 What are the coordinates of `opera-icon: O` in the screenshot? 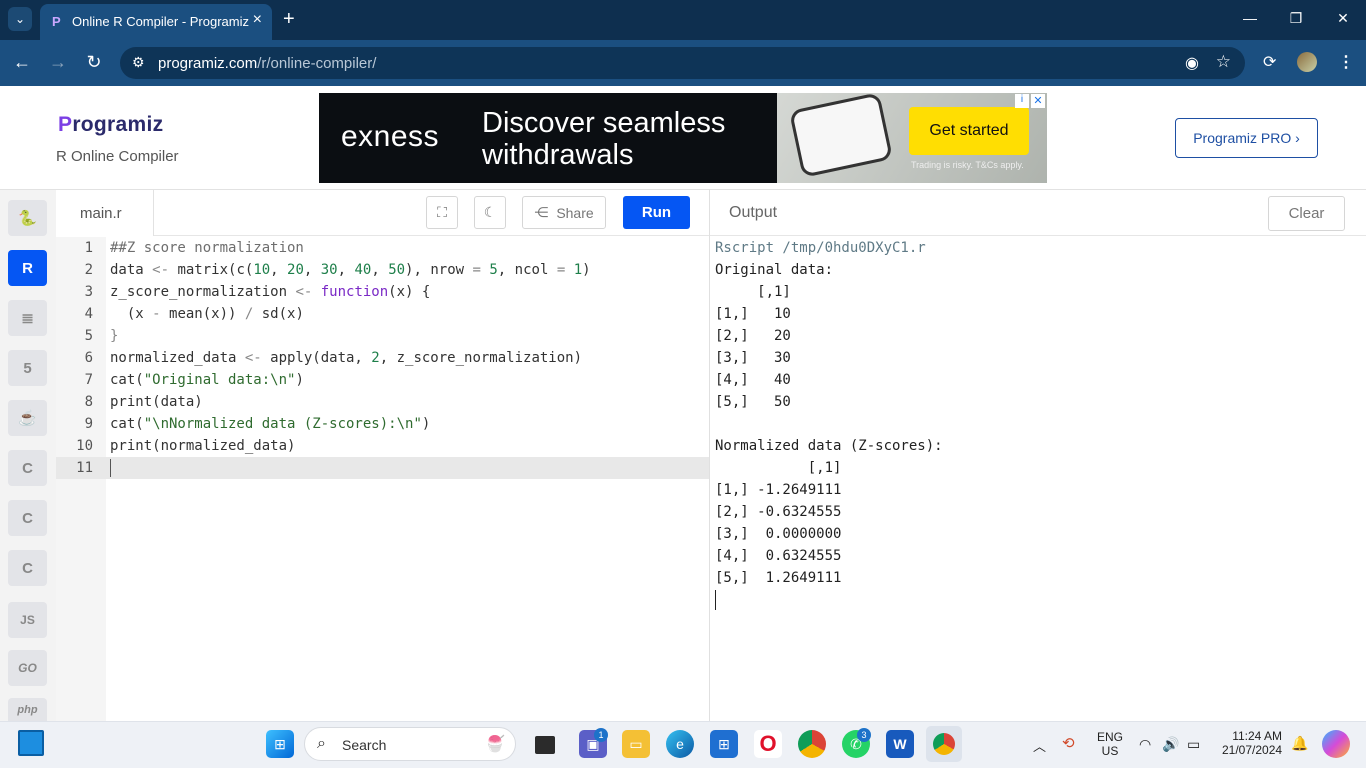 It's located at (768, 744).